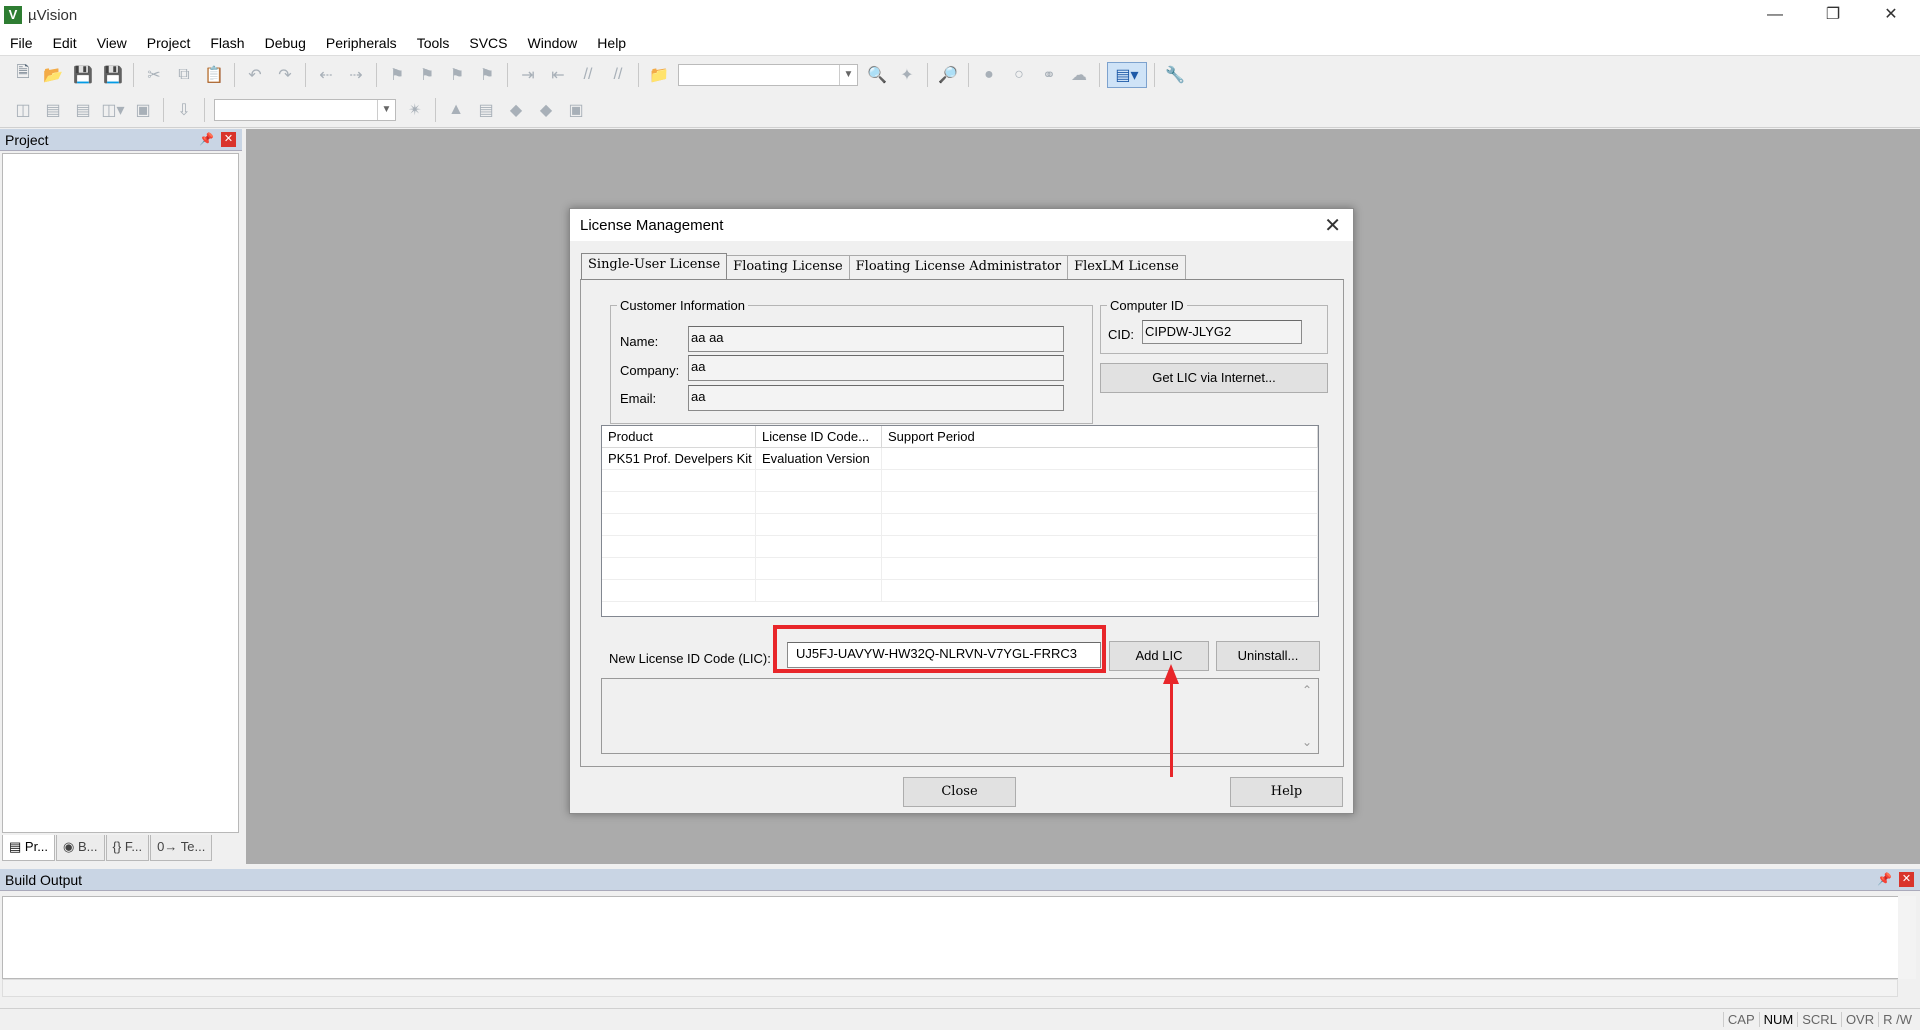 Image resolution: width=1920 pixels, height=1030 pixels. What do you see at coordinates (486, 110) in the screenshot?
I see `select-packs-icon: ▤` at bounding box center [486, 110].